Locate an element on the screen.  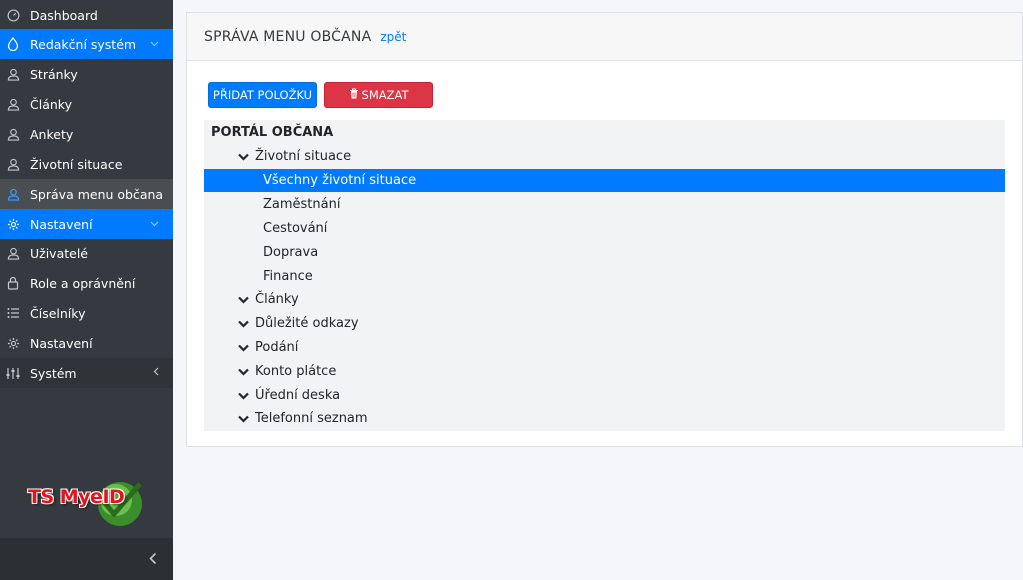
chevron-left-icon is located at coordinates (156, 373).